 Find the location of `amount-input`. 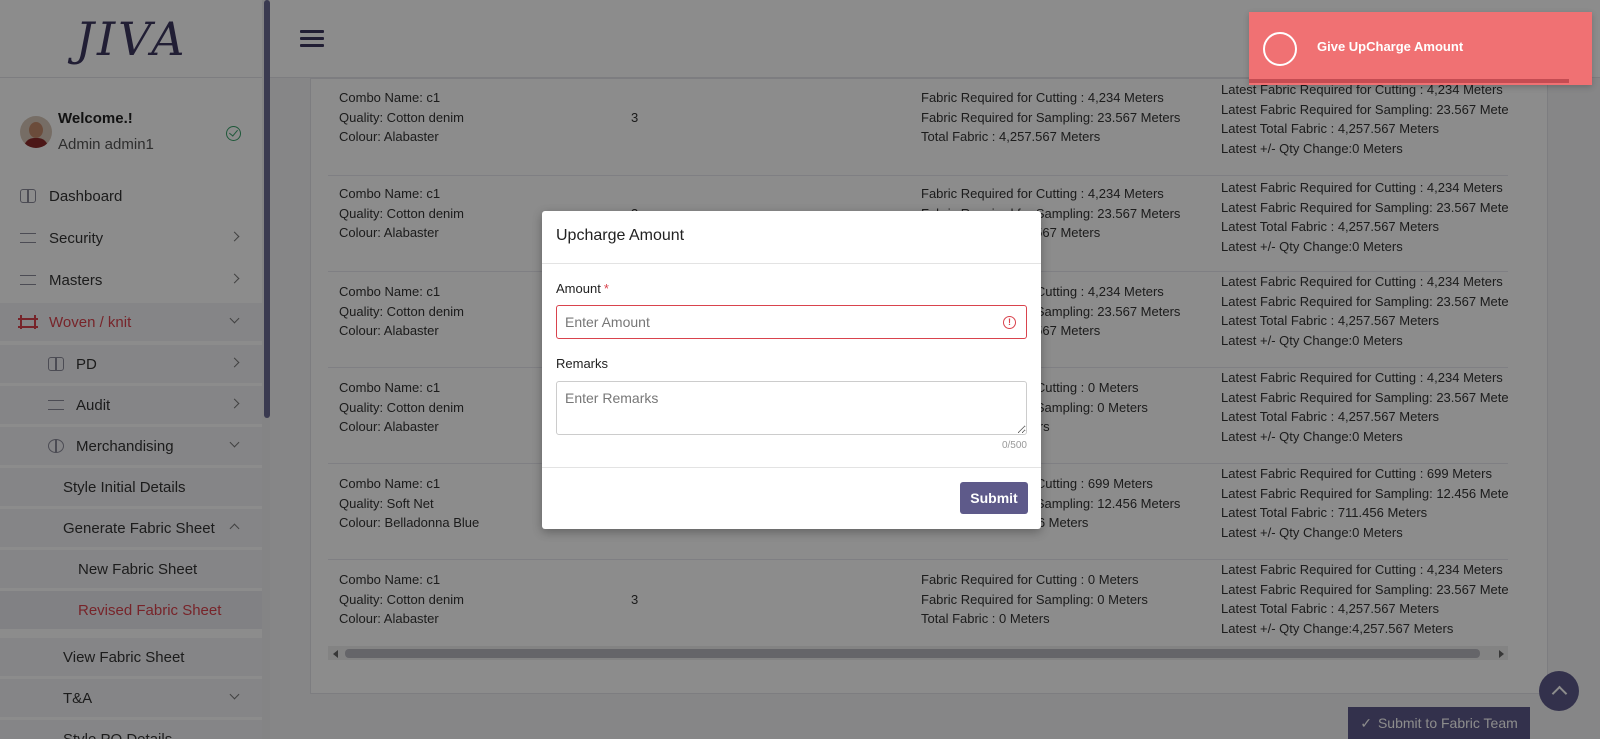

amount-input is located at coordinates (791, 322).